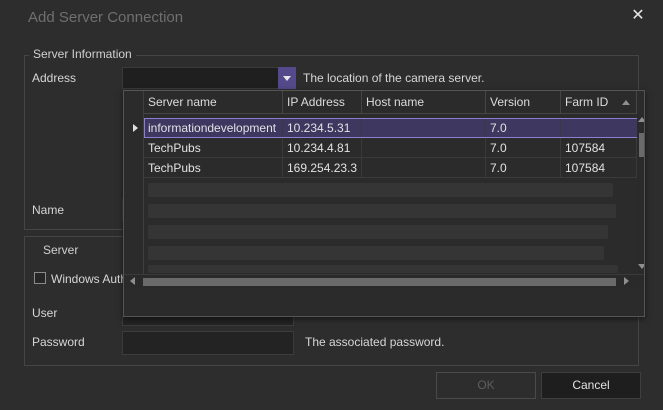 The height and width of the screenshot is (410, 663). I want to click on address-combo, so click(209, 78).